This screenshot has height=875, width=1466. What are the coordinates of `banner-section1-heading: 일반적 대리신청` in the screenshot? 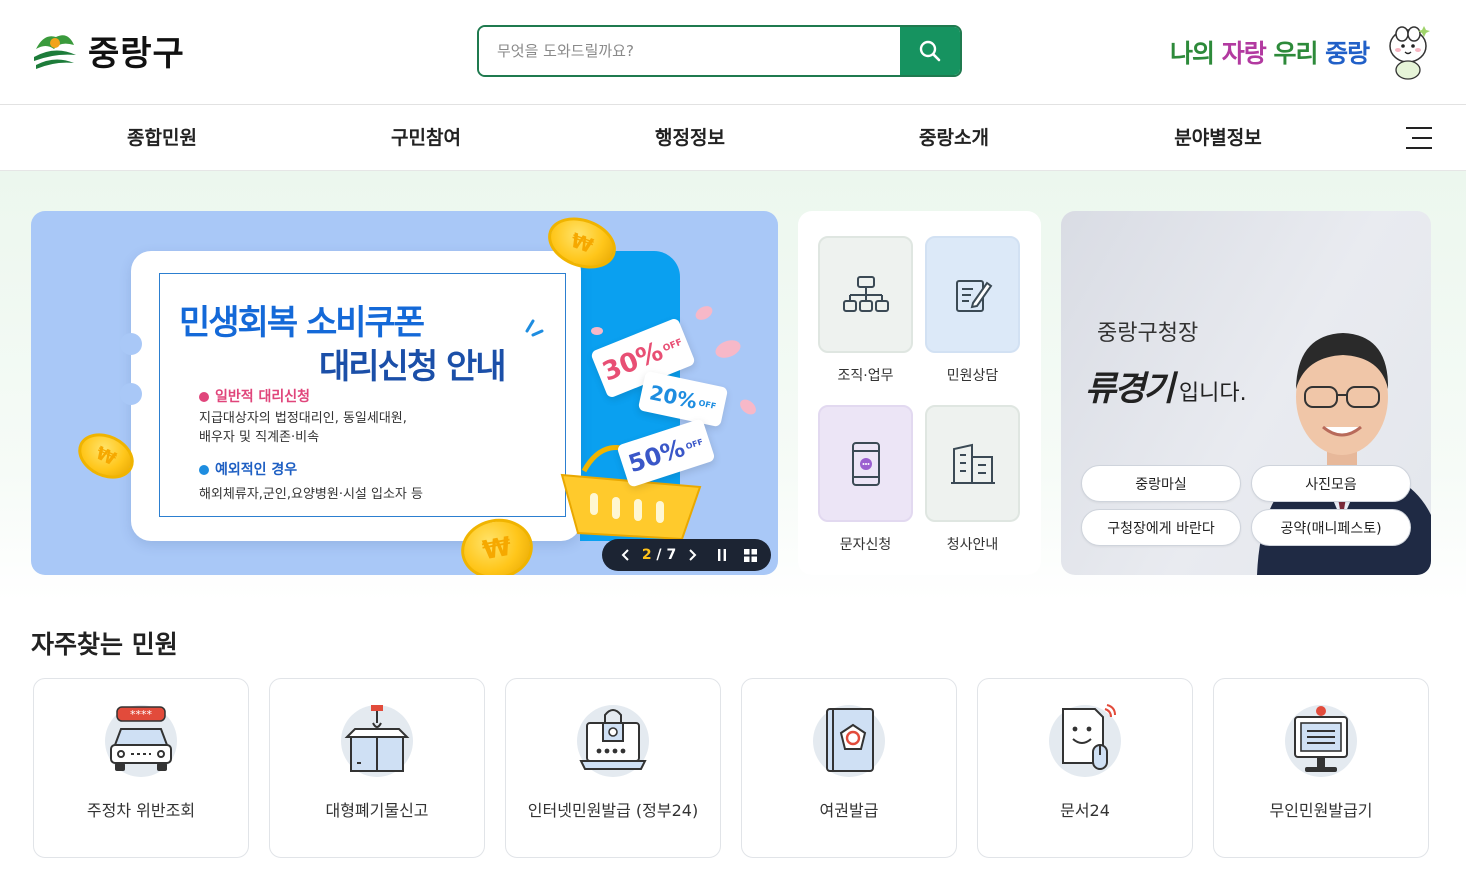 It's located at (254, 396).